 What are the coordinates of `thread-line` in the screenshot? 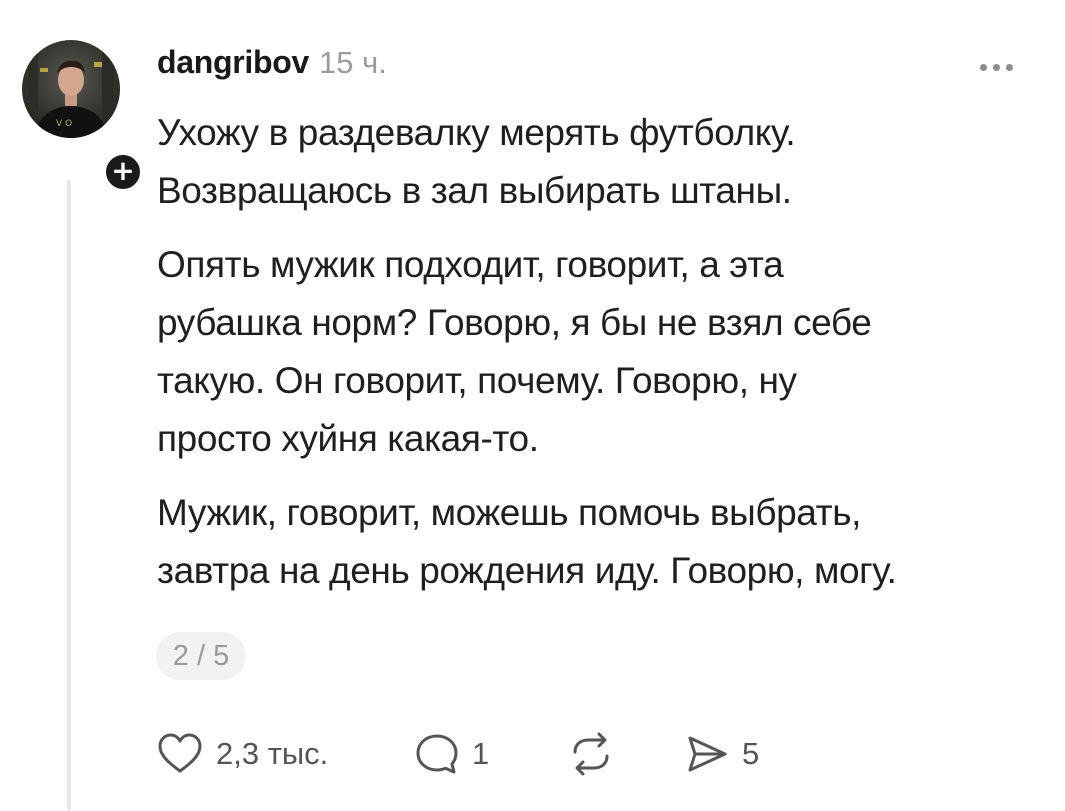 It's located at (69, 495).